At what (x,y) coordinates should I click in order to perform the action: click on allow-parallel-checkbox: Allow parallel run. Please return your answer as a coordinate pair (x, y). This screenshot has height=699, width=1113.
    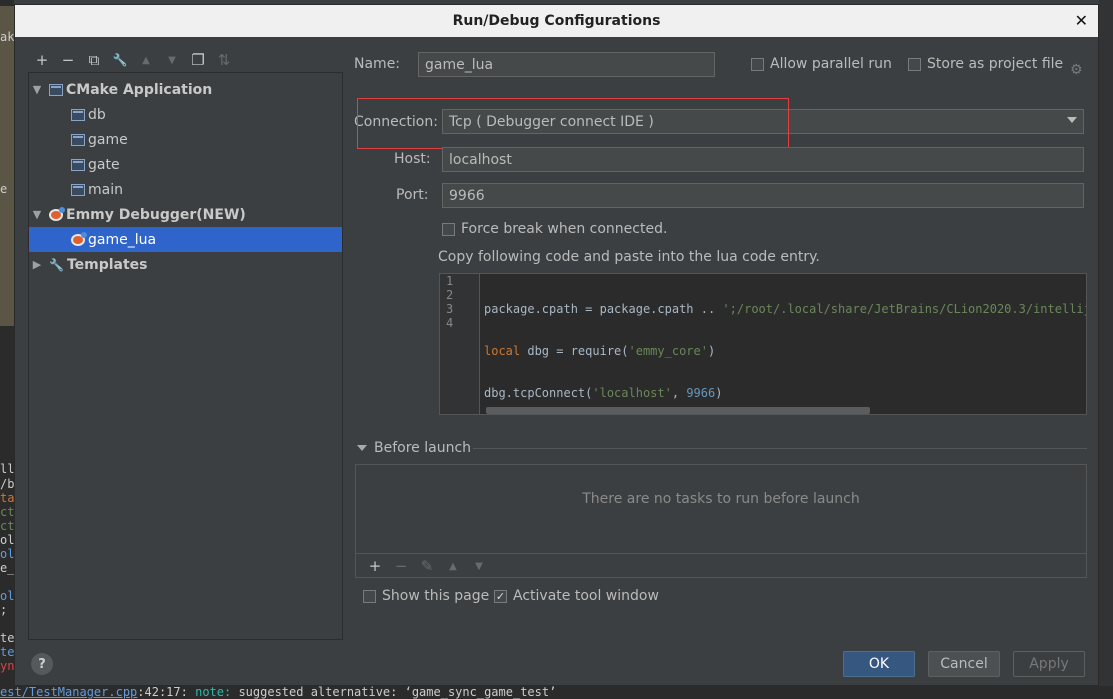
    Looking at the image, I should click on (821, 64).